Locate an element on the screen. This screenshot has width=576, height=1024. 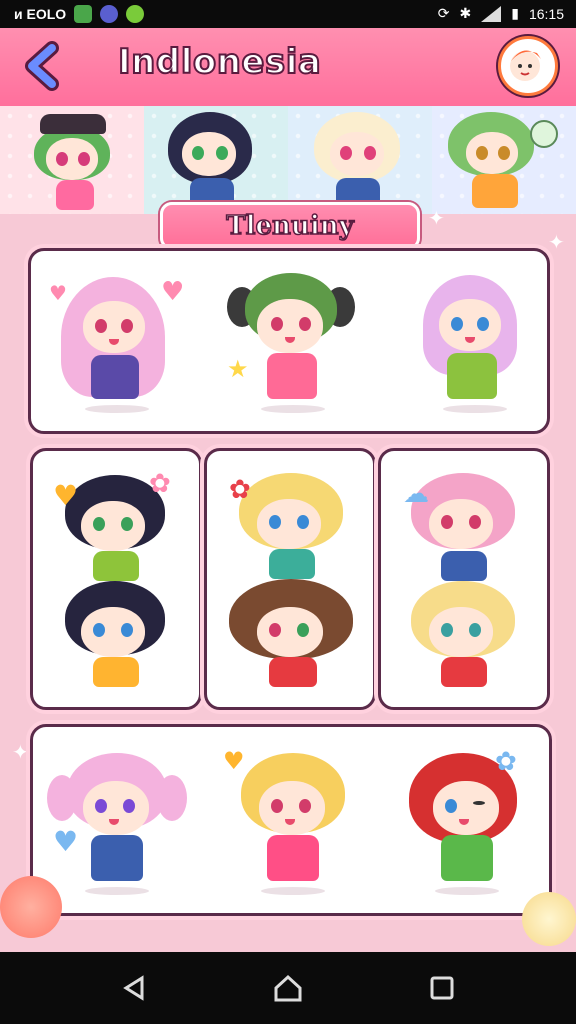
signal-icon is located at coordinates (491, 13).